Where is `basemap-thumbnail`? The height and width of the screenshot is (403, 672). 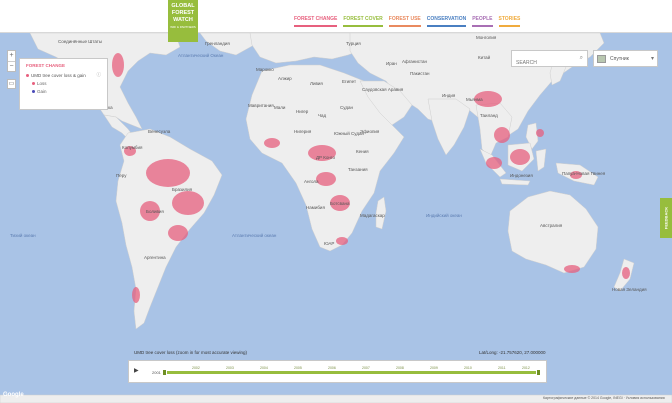 basemap-thumbnail is located at coordinates (601, 59).